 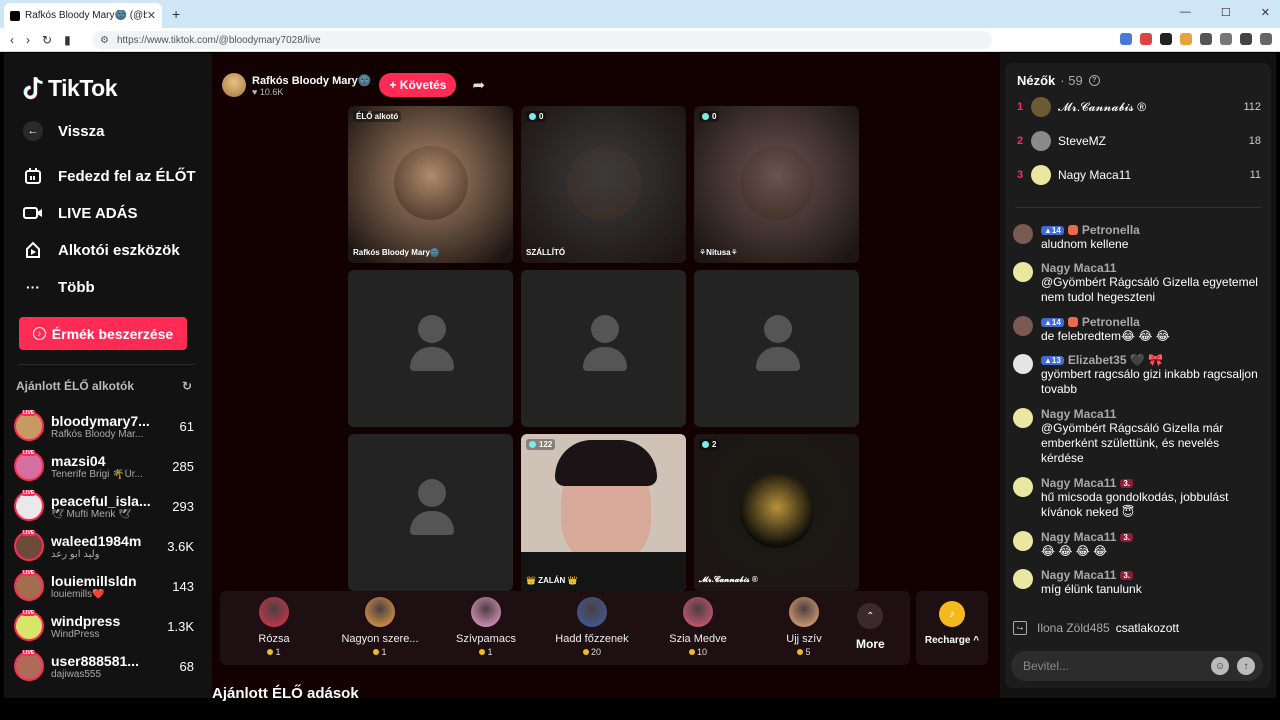 What do you see at coordinates (377, 116) in the screenshot?
I see `host-badge: ÉLŐ alkotó` at bounding box center [377, 116].